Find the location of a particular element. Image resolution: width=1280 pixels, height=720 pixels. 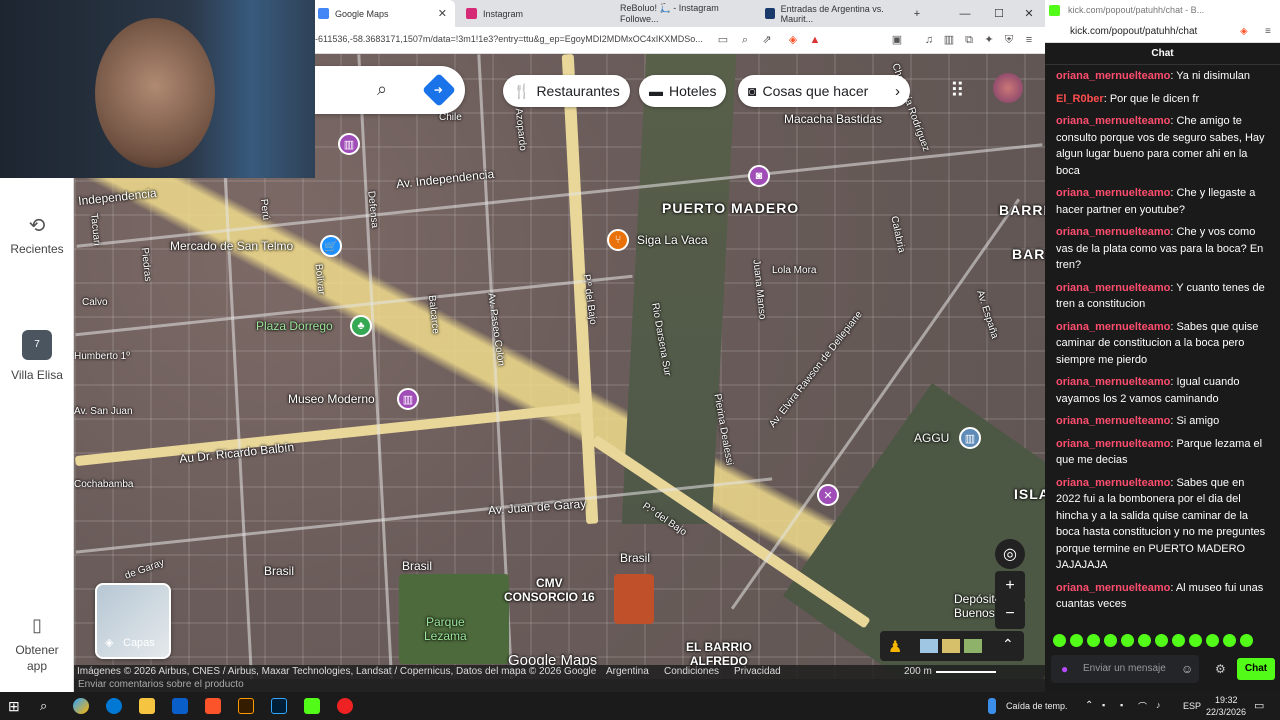

footer-link: Privacidad is located at coordinates (757, 671).